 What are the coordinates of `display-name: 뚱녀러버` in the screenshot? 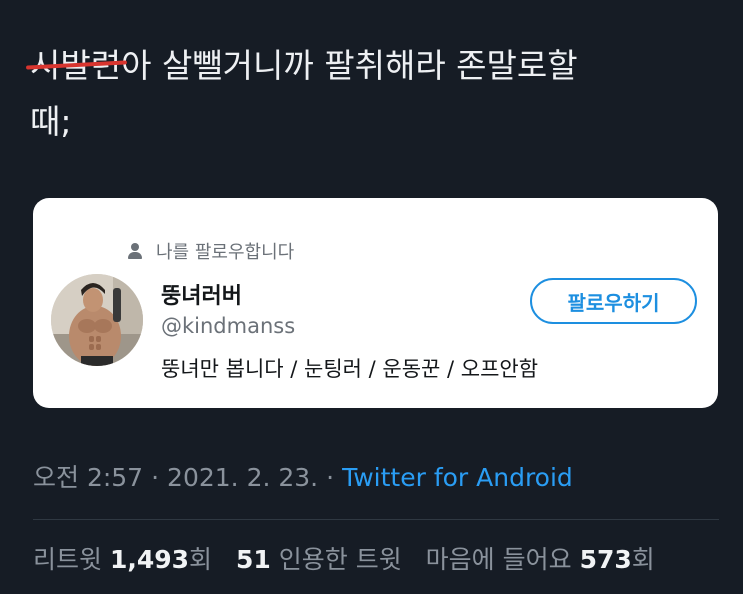 It's located at (201, 294).